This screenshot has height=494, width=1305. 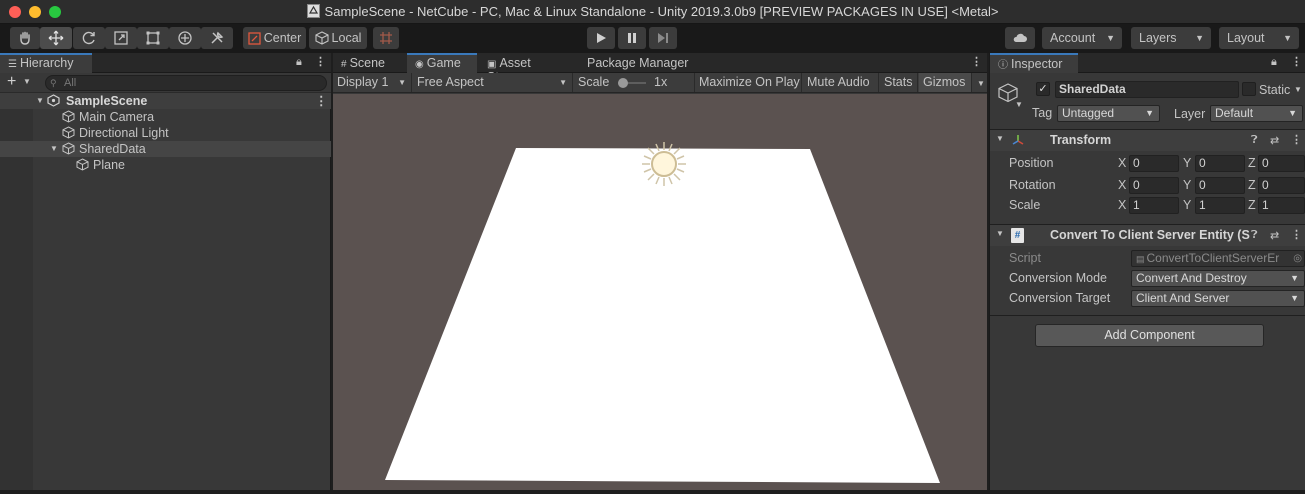 What do you see at coordinates (1220, 185) in the screenshot?
I see `rotation-y-input: 0` at bounding box center [1220, 185].